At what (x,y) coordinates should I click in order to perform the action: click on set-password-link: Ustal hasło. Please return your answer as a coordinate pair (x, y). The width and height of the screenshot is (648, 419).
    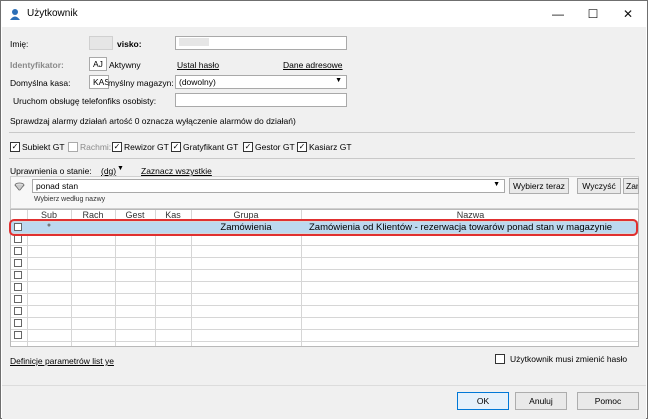
    Looking at the image, I should click on (198, 65).